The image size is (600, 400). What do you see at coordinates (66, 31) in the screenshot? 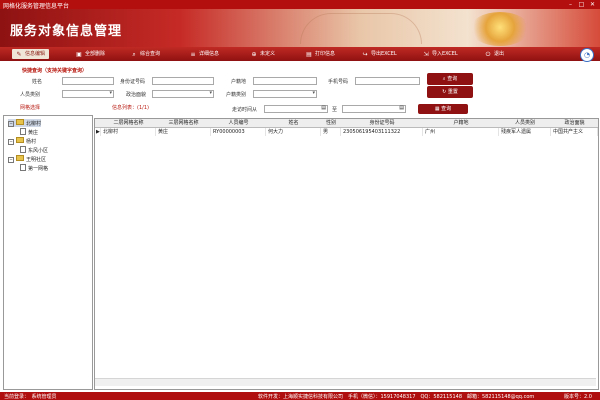
I see `page-title: 服务对象信息管理` at bounding box center [66, 31].